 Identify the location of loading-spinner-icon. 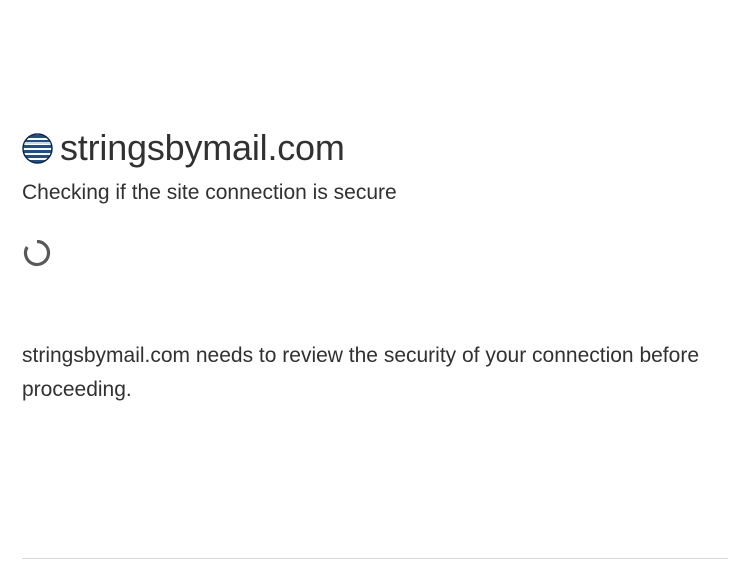
(37, 253).